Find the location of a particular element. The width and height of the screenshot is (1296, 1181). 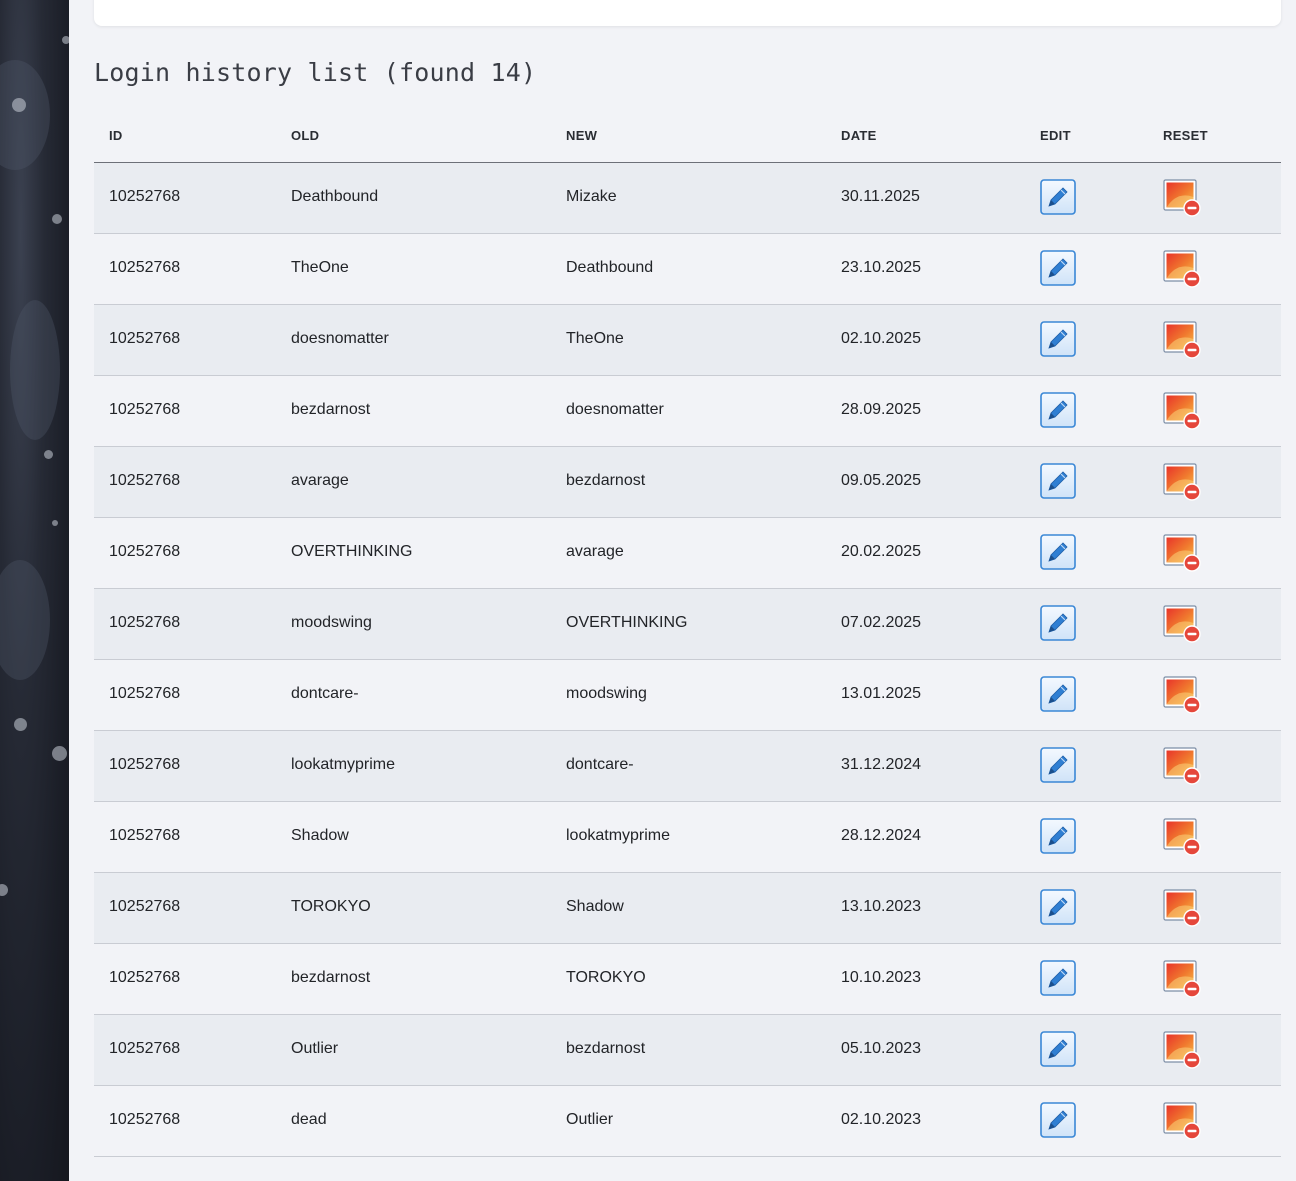

cell-old-name: bezdarnost is located at coordinates (331, 409).